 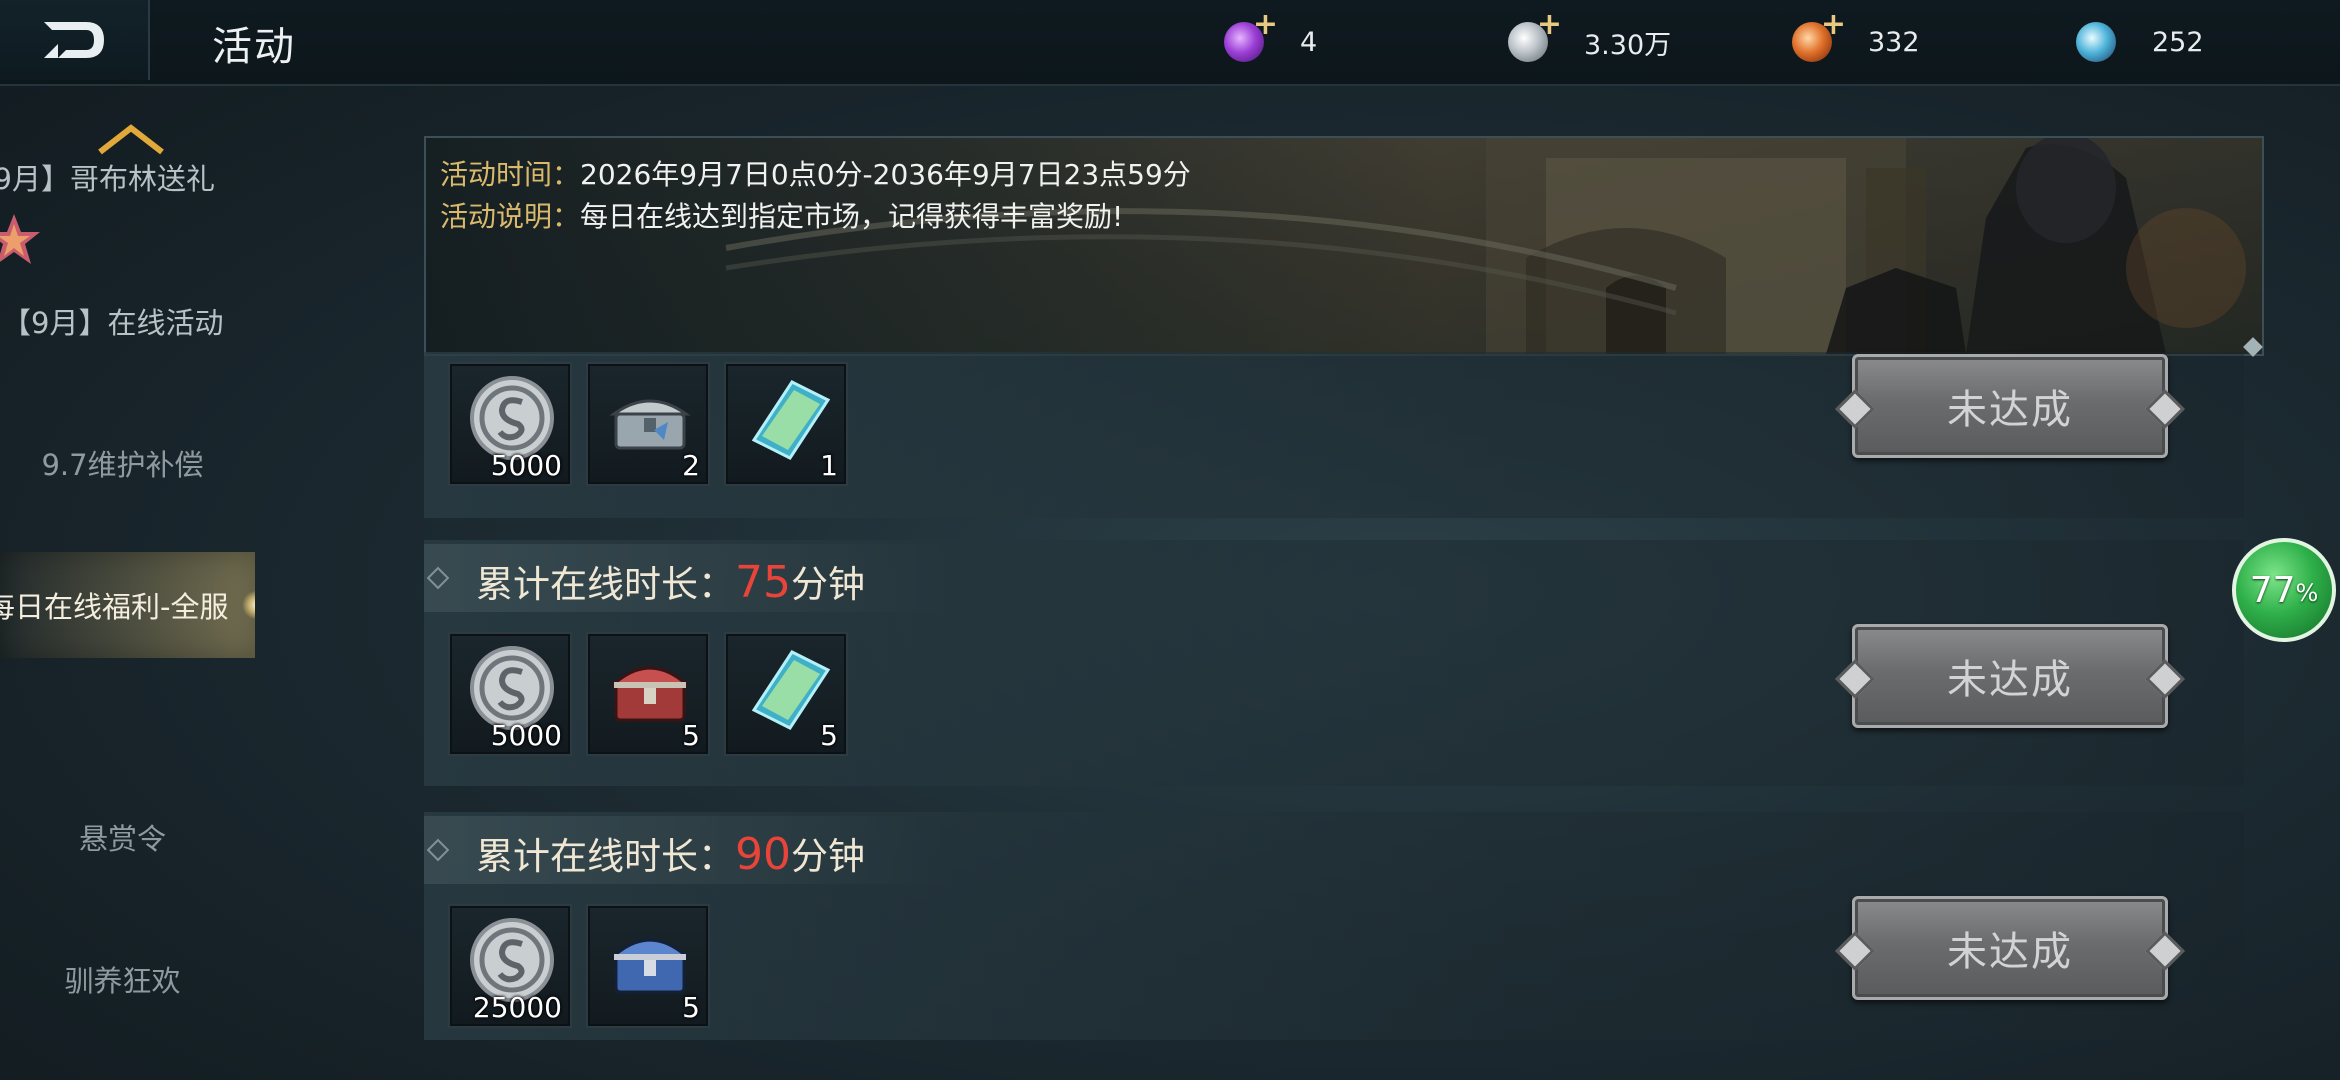 I want to click on currency-amount: 252, so click(x=2178, y=42).